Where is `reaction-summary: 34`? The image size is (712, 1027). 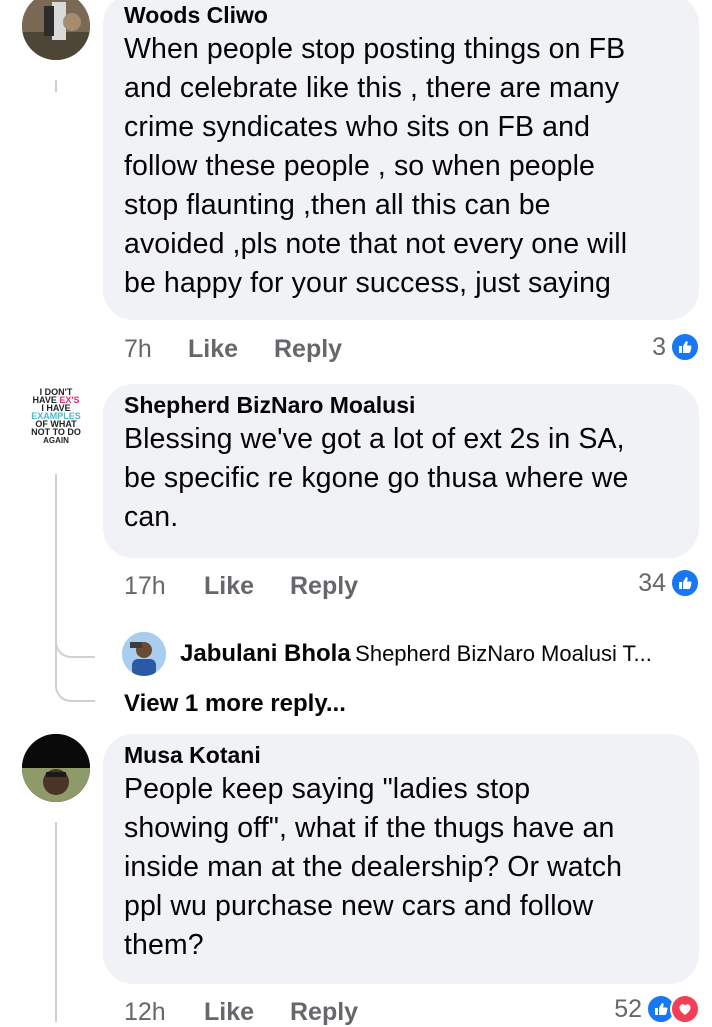 reaction-summary: 34 is located at coordinates (669, 583).